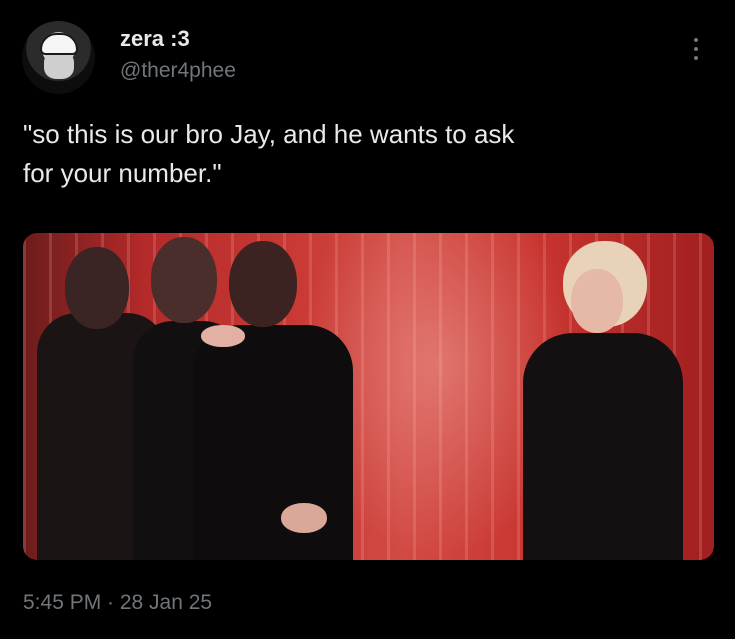 Image resolution: width=735 pixels, height=639 pixels. What do you see at coordinates (304, 518) in the screenshot?
I see `hands` at bounding box center [304, 518].